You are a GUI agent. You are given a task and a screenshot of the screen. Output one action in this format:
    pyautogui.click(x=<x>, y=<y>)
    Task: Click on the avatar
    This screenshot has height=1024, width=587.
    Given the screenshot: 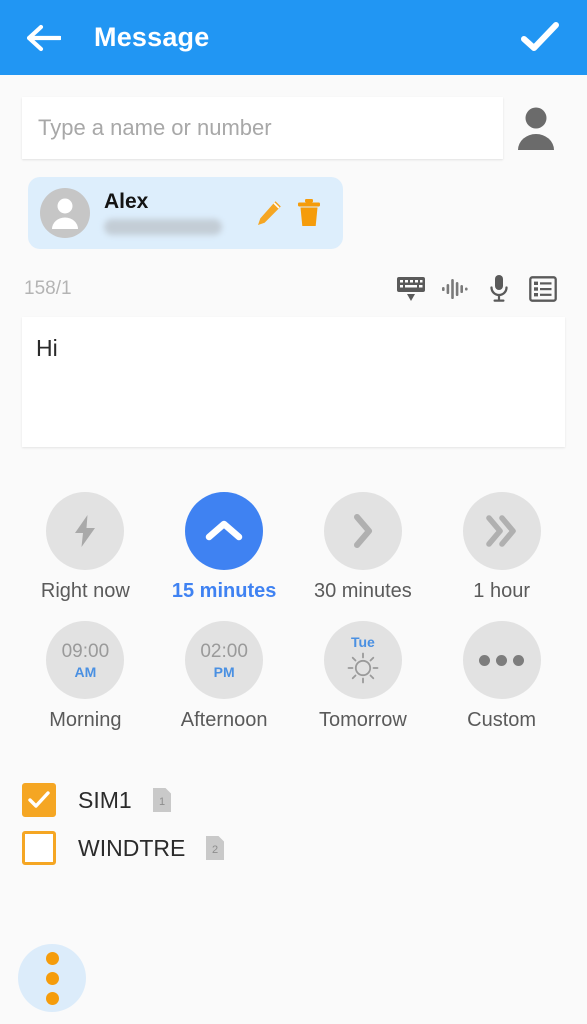 What is the action you would take?
    pyautogui.click(x=65, y=213)
    